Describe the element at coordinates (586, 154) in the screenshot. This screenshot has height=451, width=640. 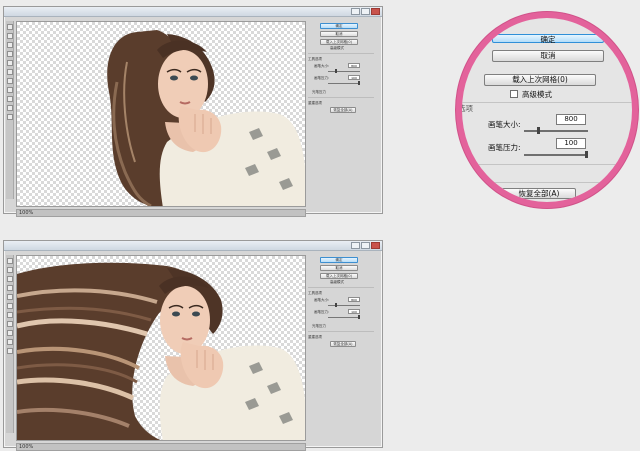
I see `brush-pressure-slider-thumb` at that location.